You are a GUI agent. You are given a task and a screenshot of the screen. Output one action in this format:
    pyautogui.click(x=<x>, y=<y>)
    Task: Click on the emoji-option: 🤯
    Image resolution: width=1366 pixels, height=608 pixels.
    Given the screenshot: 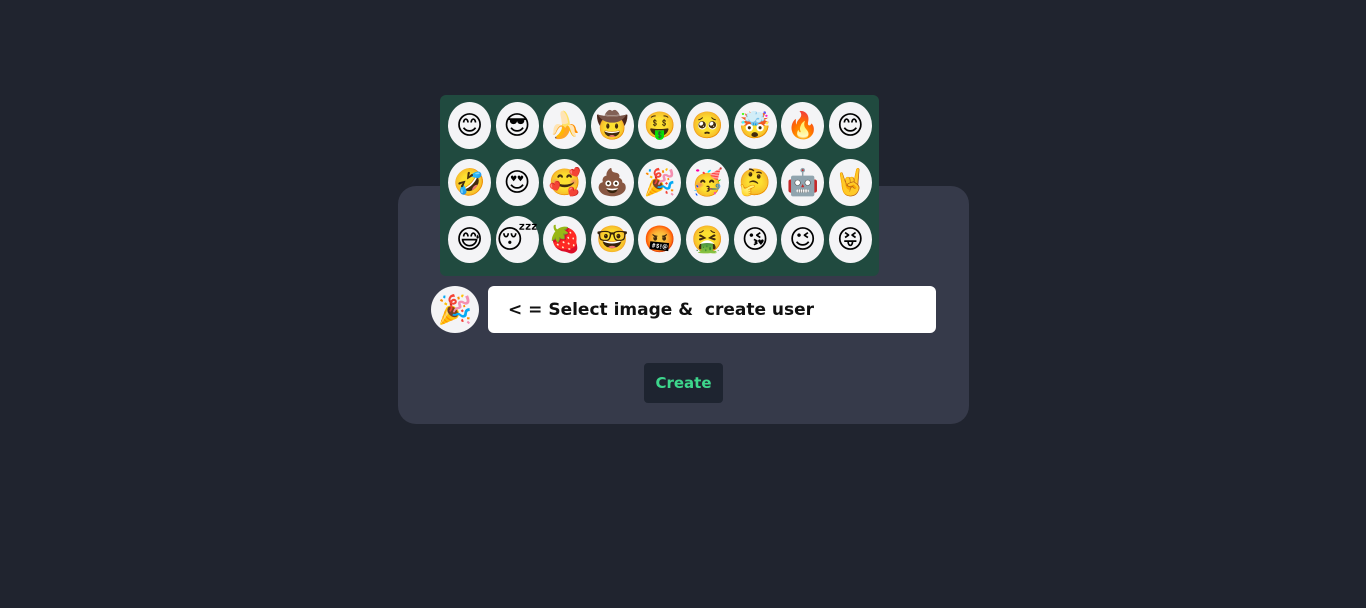 What is the action you would take?
    pyautogui.click(x=755, y=125)
    